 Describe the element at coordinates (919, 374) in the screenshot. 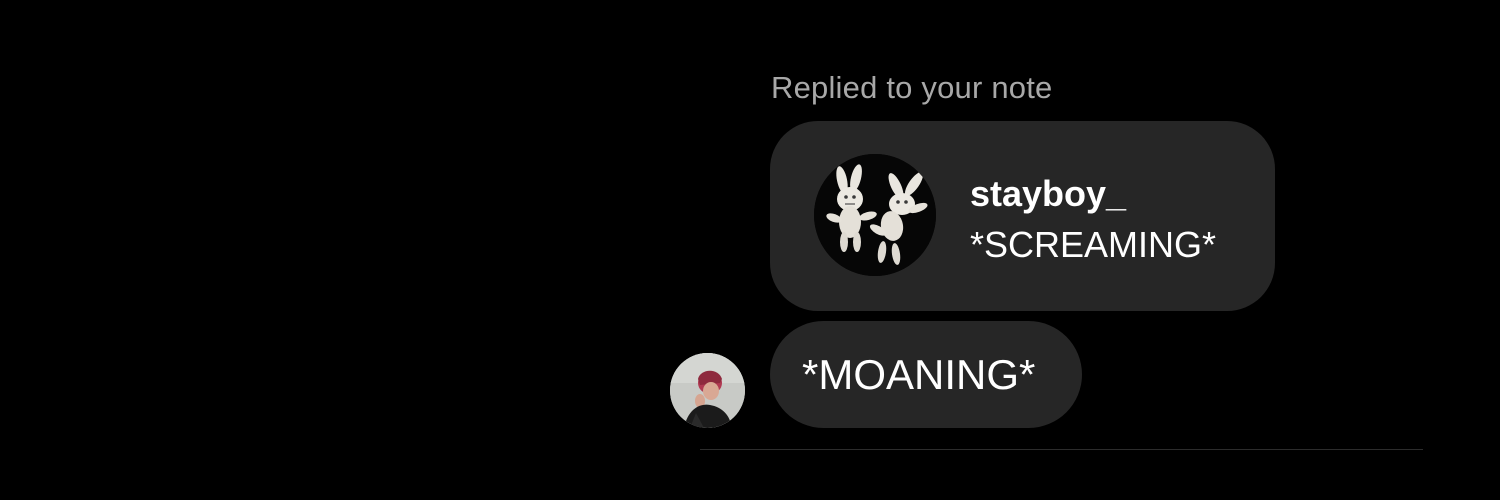

I see `message-text: *MOANING*` at that location.